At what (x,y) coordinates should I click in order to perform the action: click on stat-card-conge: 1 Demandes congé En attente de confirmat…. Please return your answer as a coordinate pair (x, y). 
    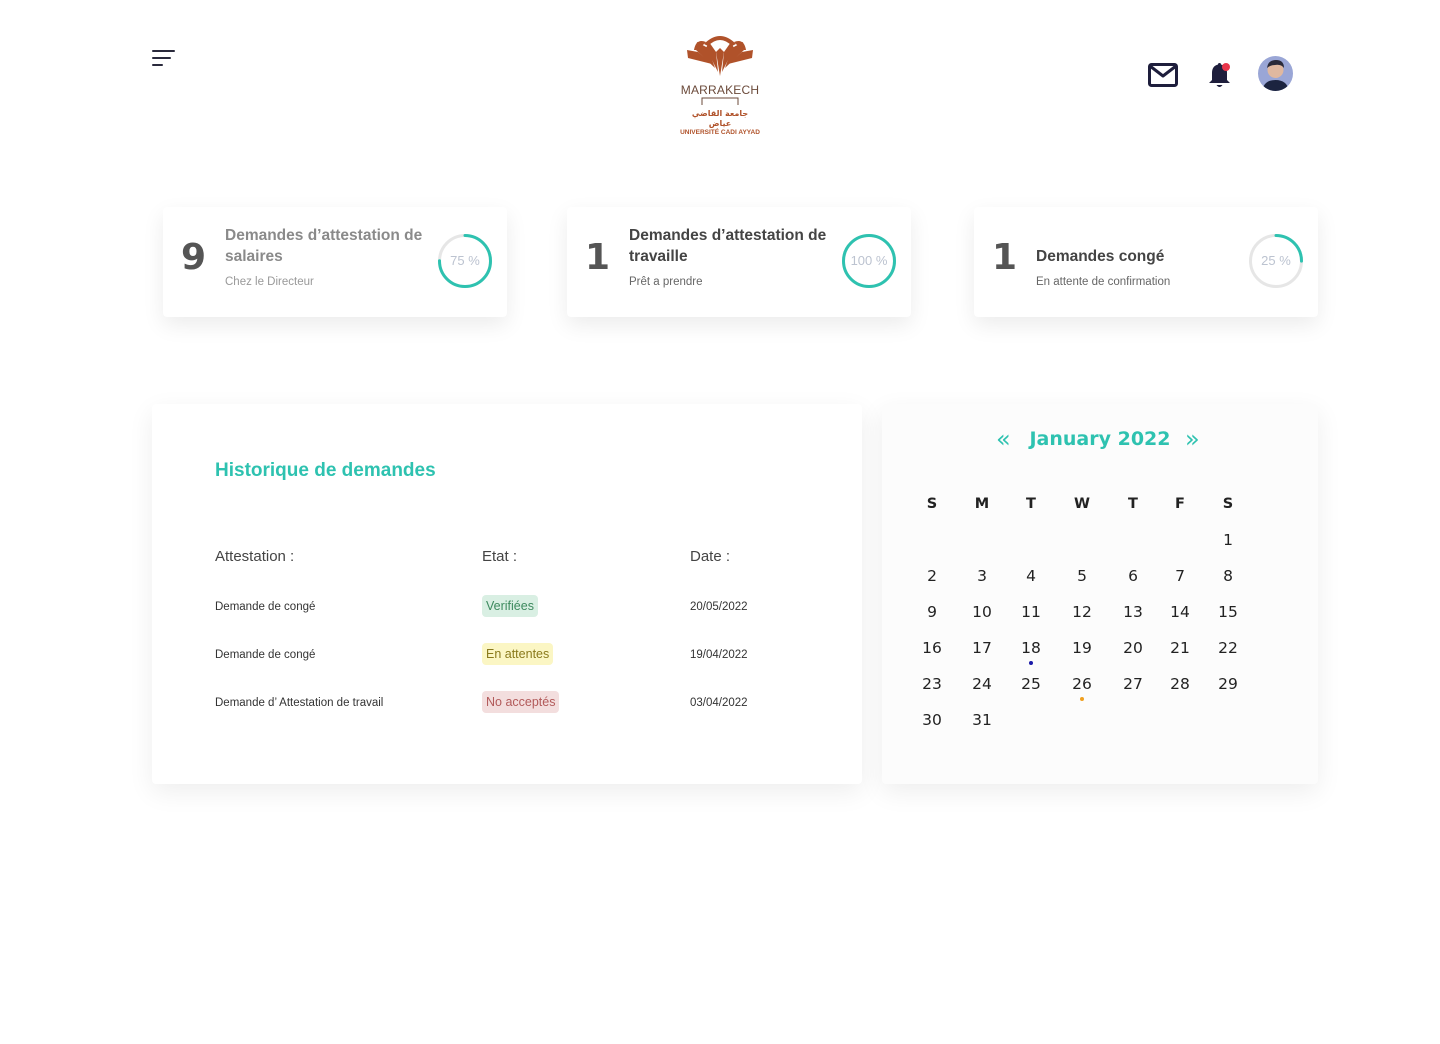
    Looking at the image, I should click on (1146, 262).